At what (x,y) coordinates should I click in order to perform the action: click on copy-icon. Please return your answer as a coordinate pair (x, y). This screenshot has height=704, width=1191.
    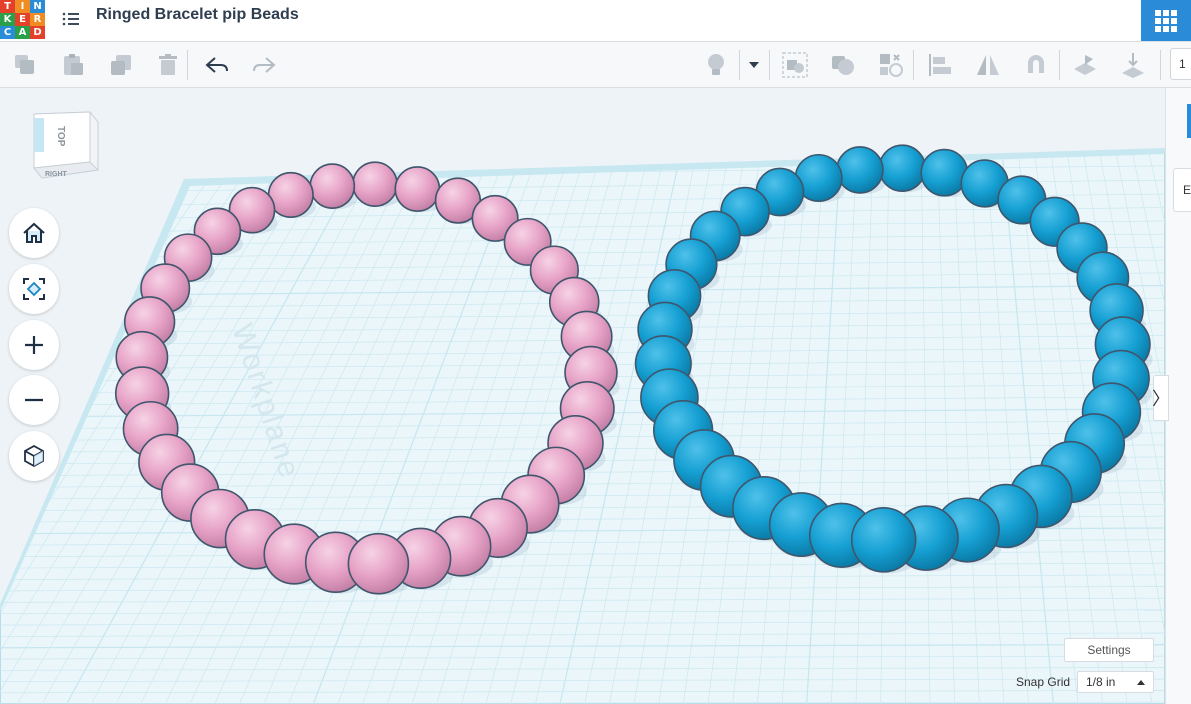
    Looking at the image, I should click on (25, 65).